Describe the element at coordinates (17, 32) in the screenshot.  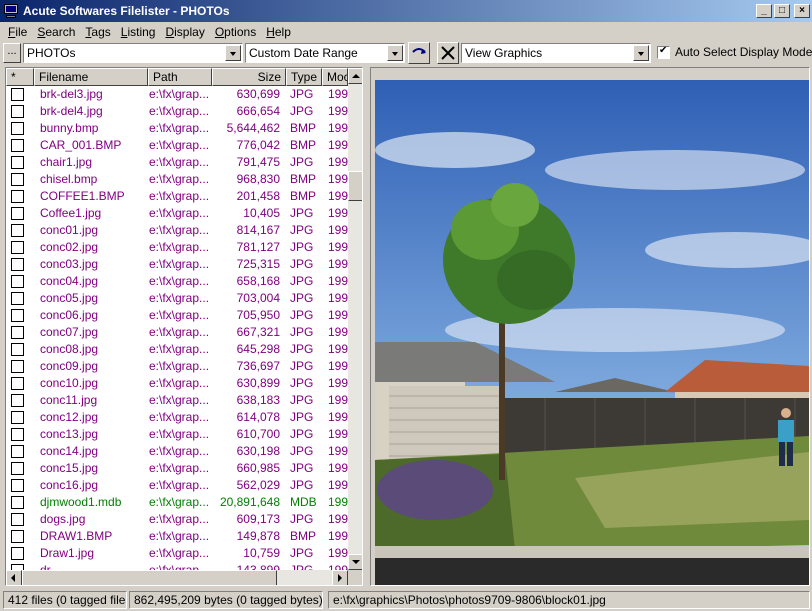
I see `menu-file: File` at that location.